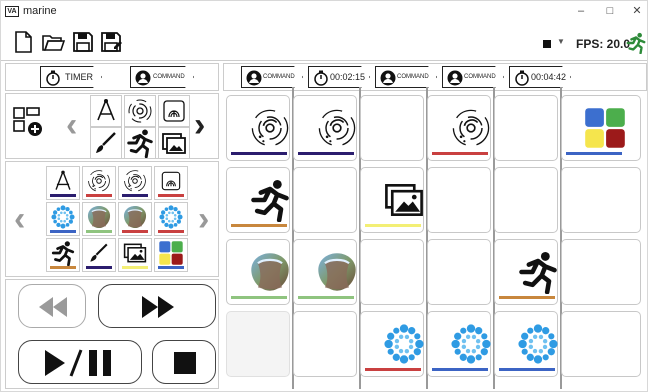 Image resolution: width=648 pixels, height=392 pixels. Describe the element at coordinates (140, 143) in the screenshot. I see `tool-run` at that location.